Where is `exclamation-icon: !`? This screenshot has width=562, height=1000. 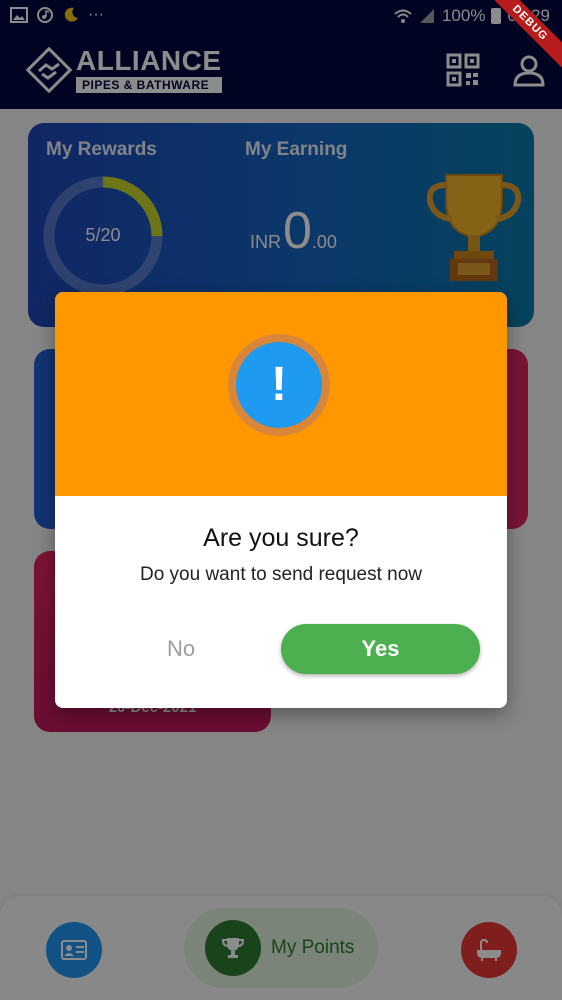
exclamation-icon: ! is located at coordinates (279, 385).